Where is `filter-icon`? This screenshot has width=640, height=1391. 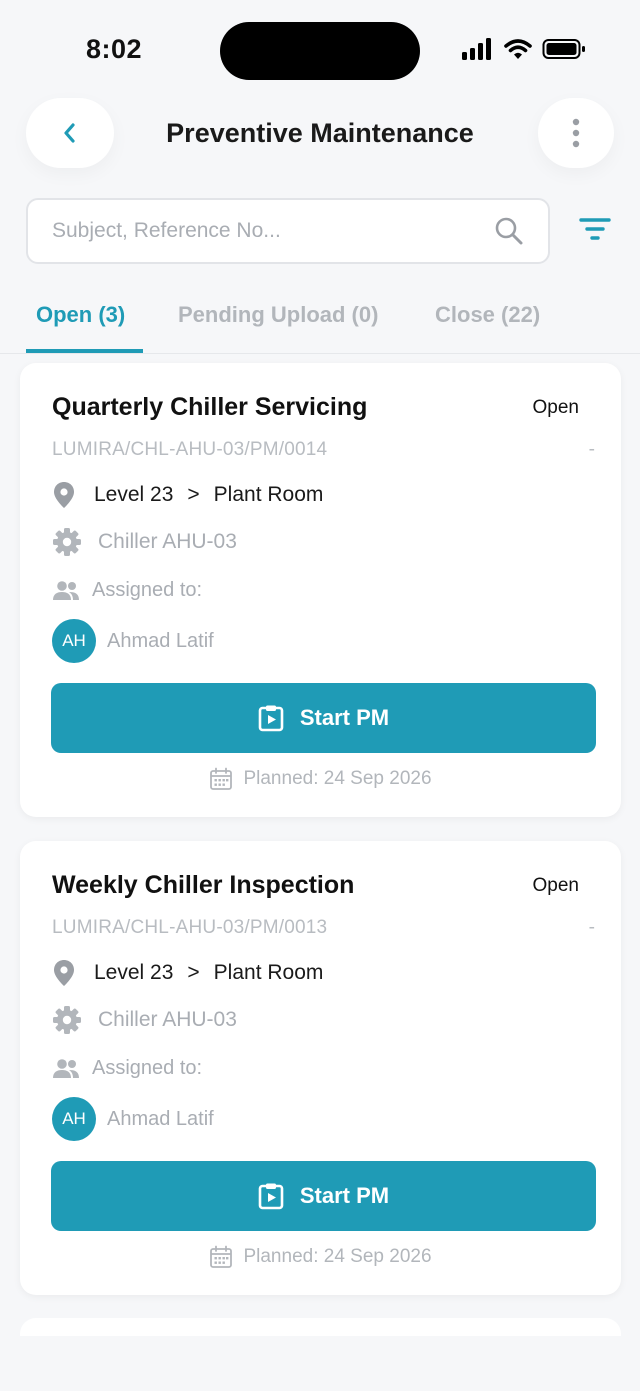 filter-icon is located at coordinates (595, 229).